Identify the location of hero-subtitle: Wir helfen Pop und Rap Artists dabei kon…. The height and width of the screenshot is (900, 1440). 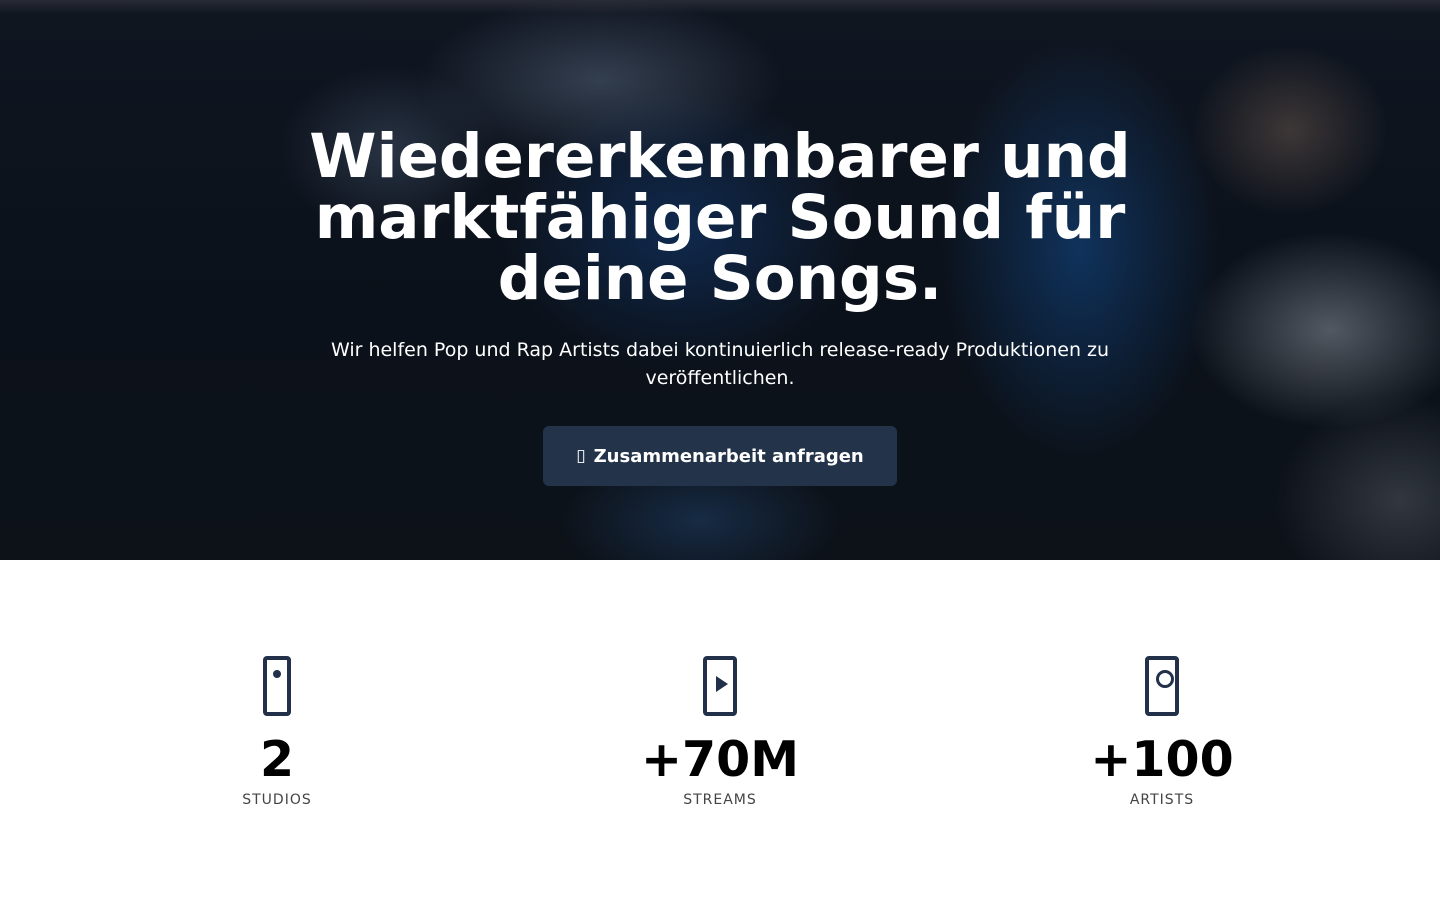
(720, 364).